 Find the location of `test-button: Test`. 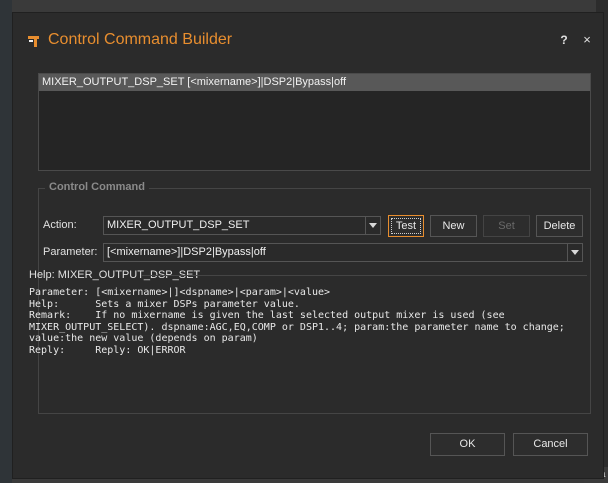

test-button: Test is located at coordinates (406, 226).